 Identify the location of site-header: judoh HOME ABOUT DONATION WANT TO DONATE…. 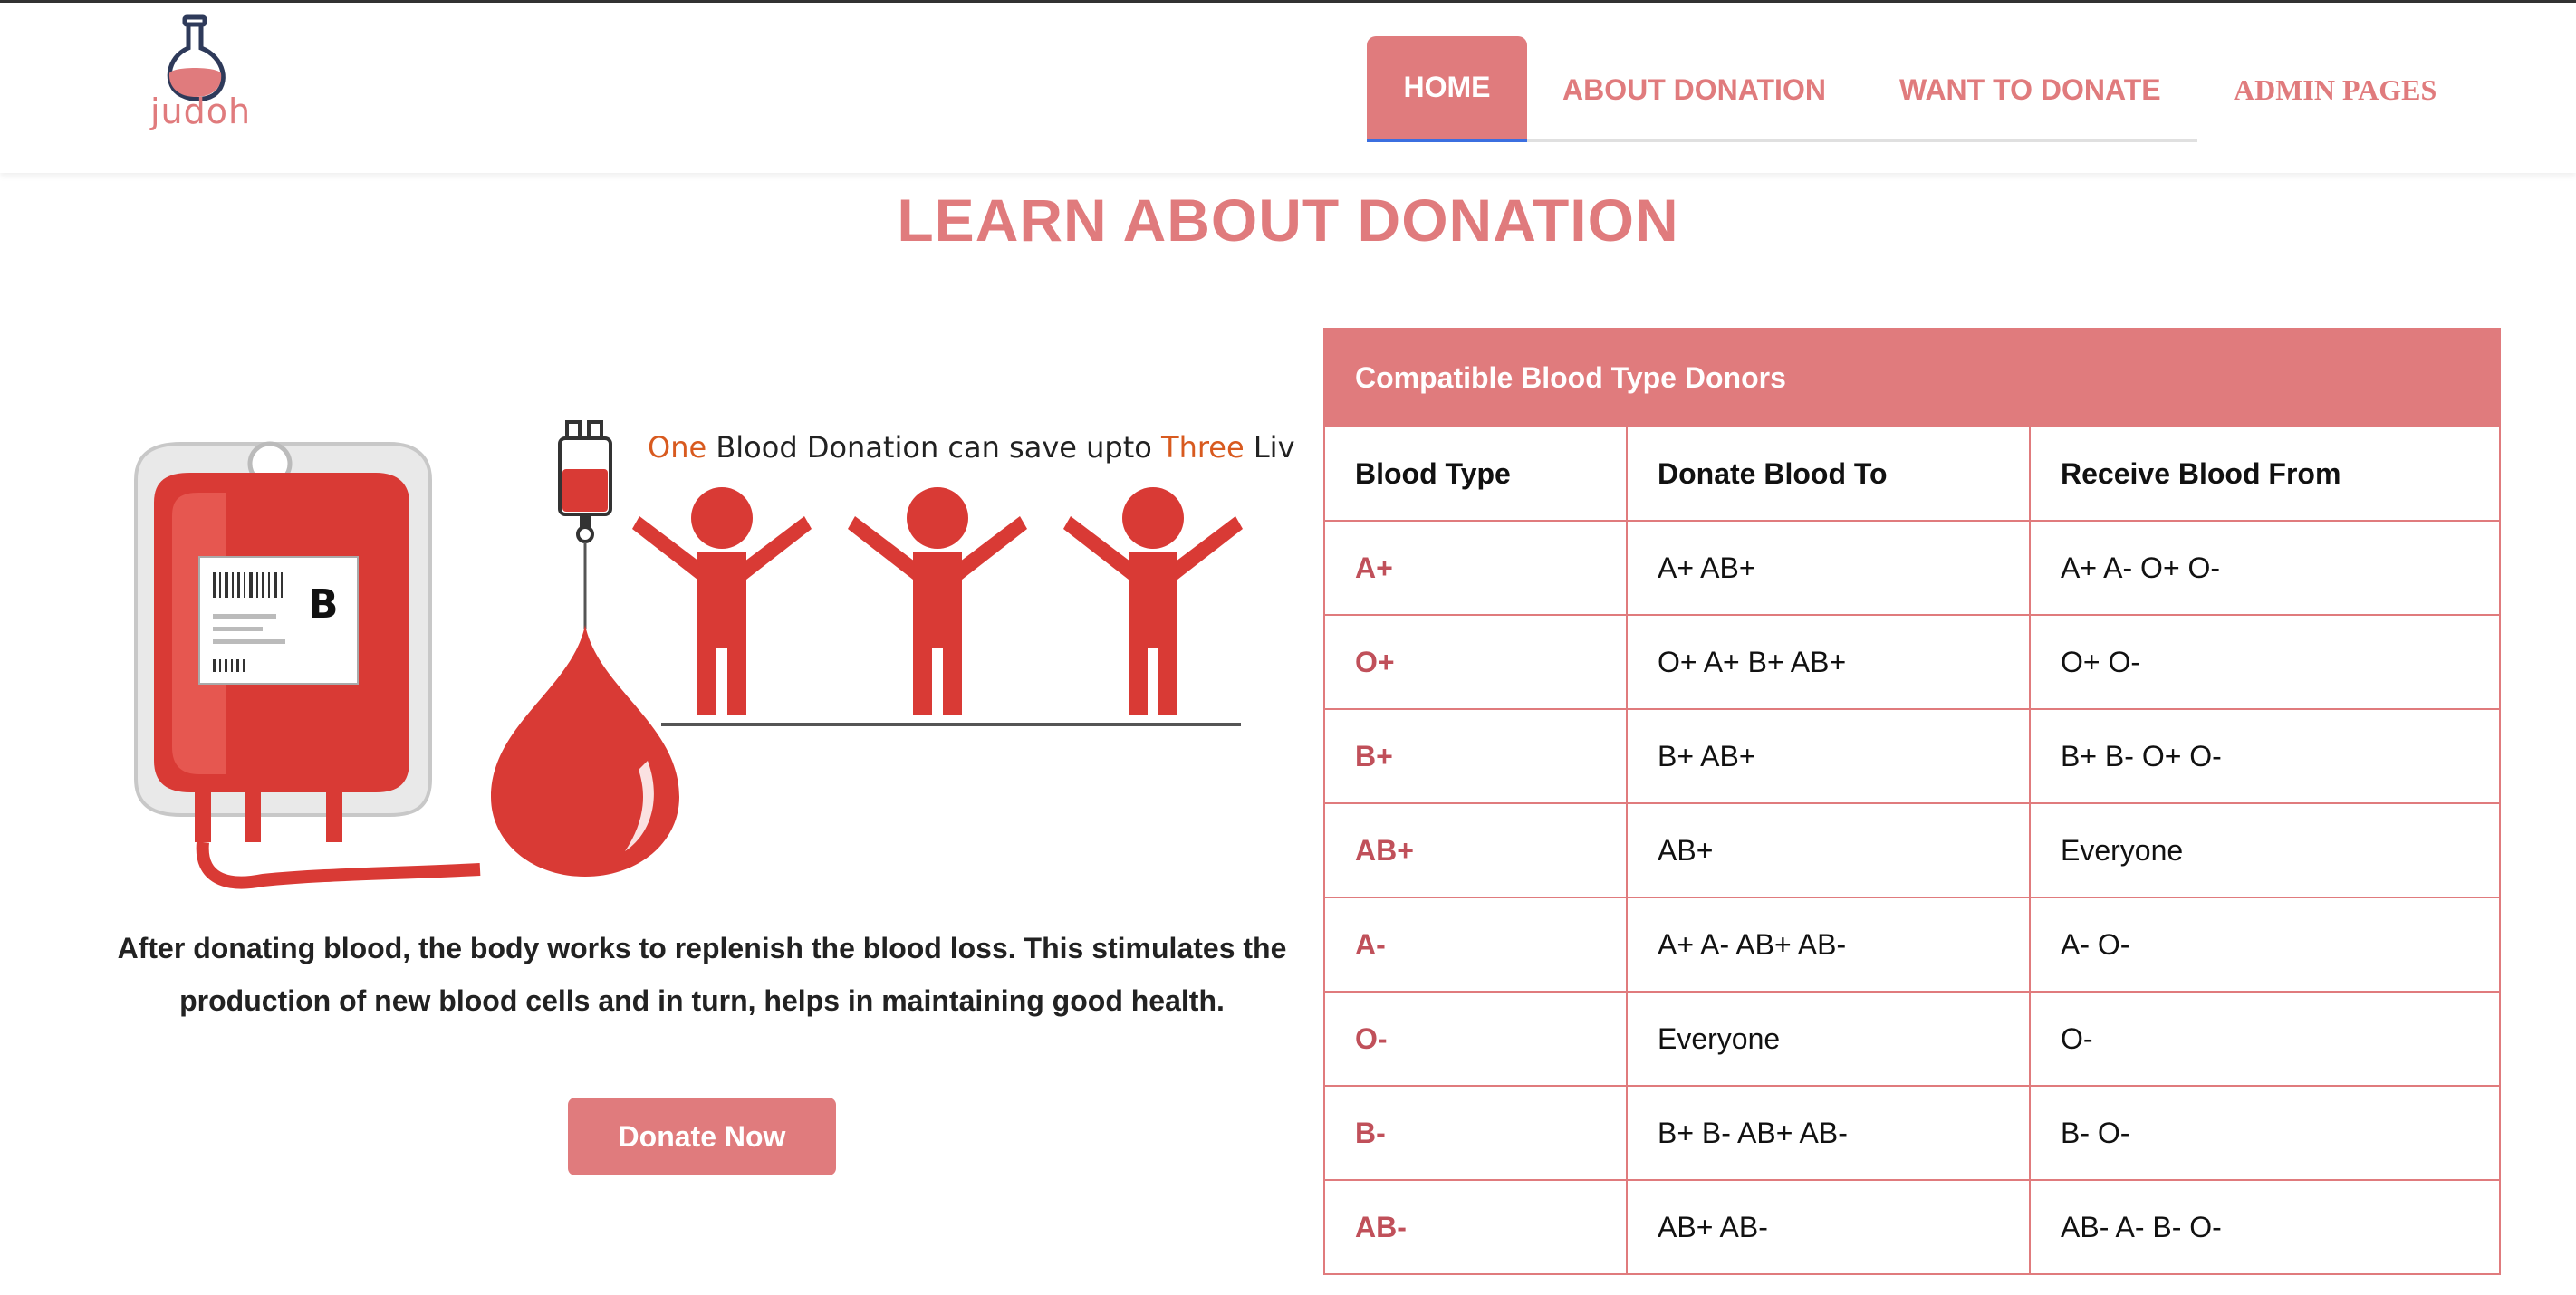
(1288, 88).